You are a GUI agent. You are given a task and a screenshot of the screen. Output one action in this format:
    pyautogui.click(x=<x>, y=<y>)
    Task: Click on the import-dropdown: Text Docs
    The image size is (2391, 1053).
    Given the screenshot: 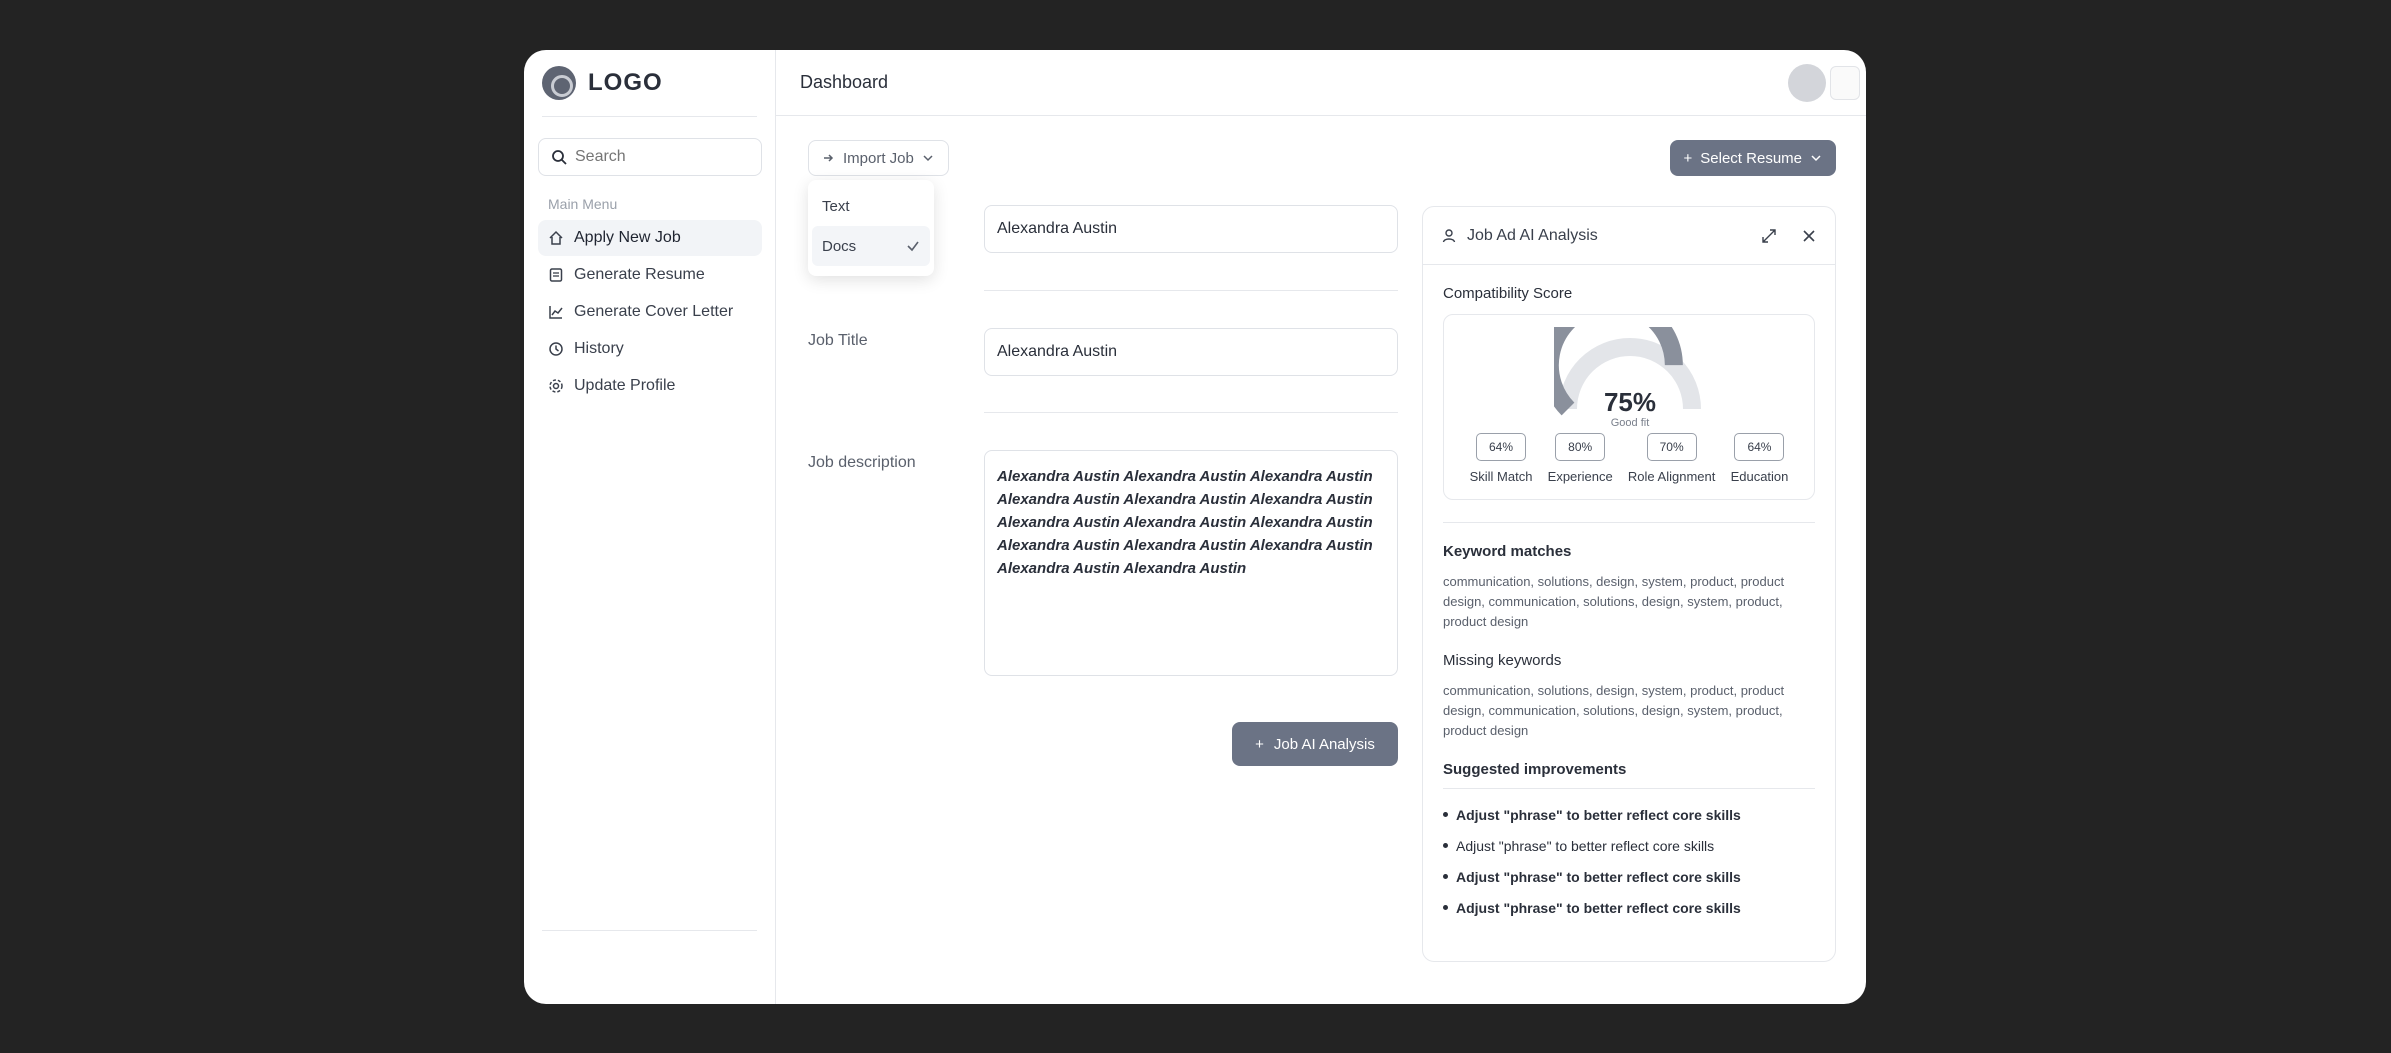 What is the action you would take?
    pyautogui.click(x=871, y=228)
    